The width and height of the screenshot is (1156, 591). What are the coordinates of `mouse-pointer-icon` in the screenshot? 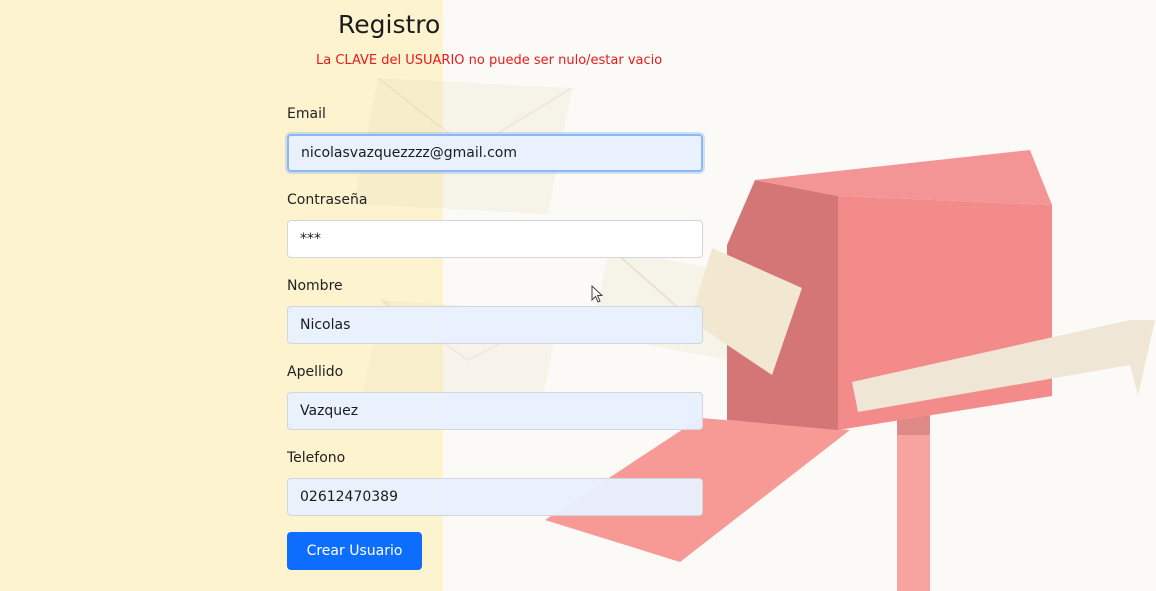 It's located at (597, 294).